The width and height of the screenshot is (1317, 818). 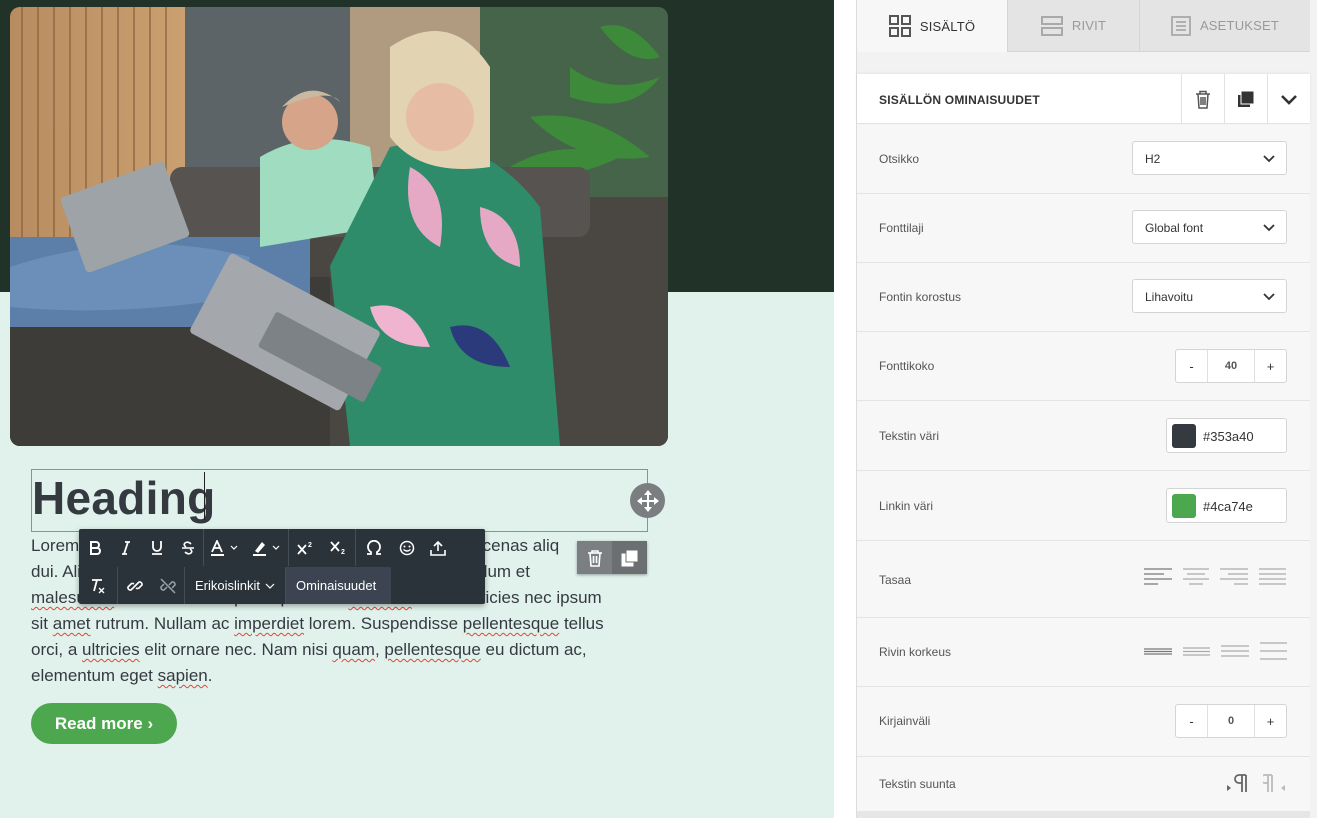 I want to click on underline-icon, so click(x=156, y=548).